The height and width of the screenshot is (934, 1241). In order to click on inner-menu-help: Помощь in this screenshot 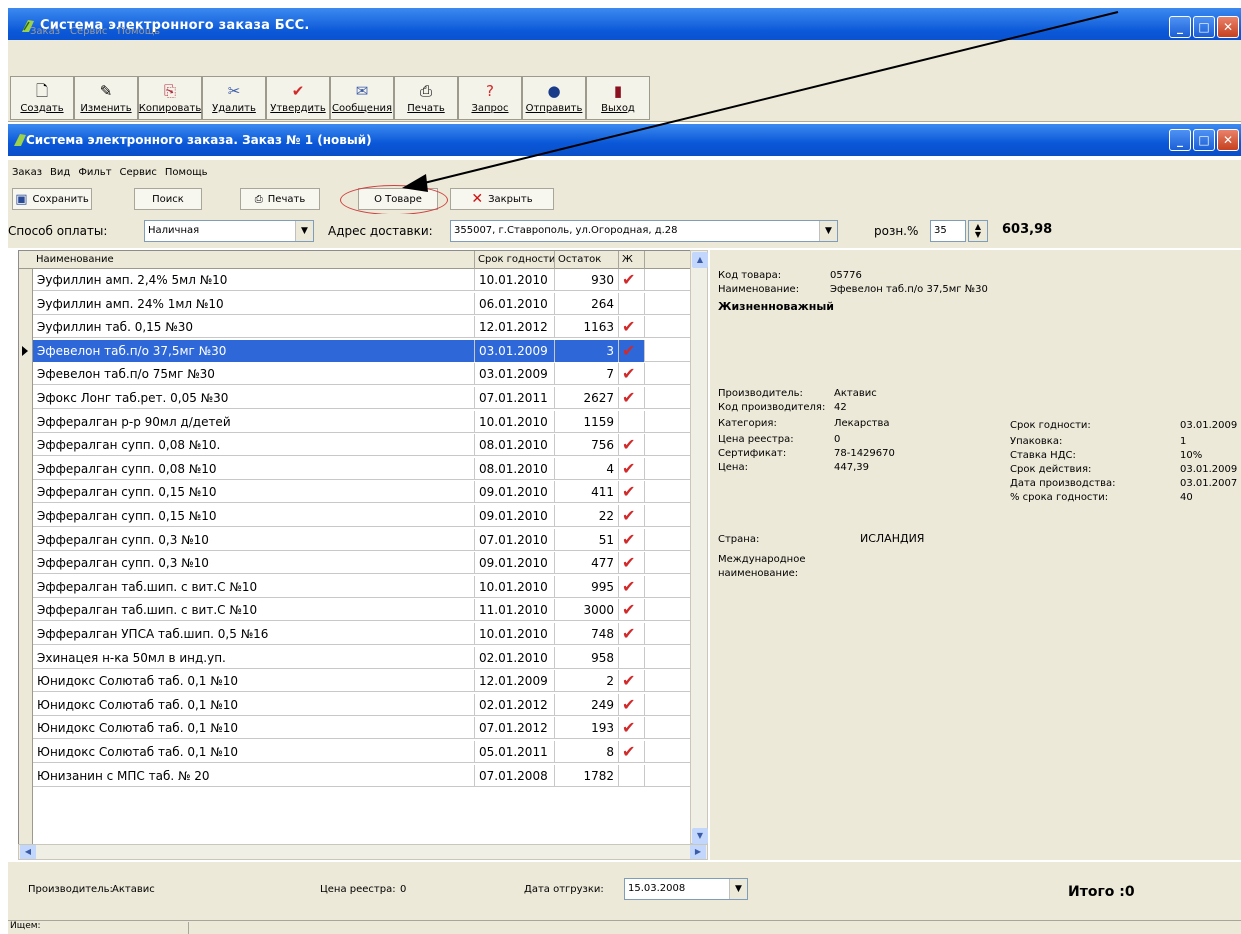, I will do `click(186, 172)`.